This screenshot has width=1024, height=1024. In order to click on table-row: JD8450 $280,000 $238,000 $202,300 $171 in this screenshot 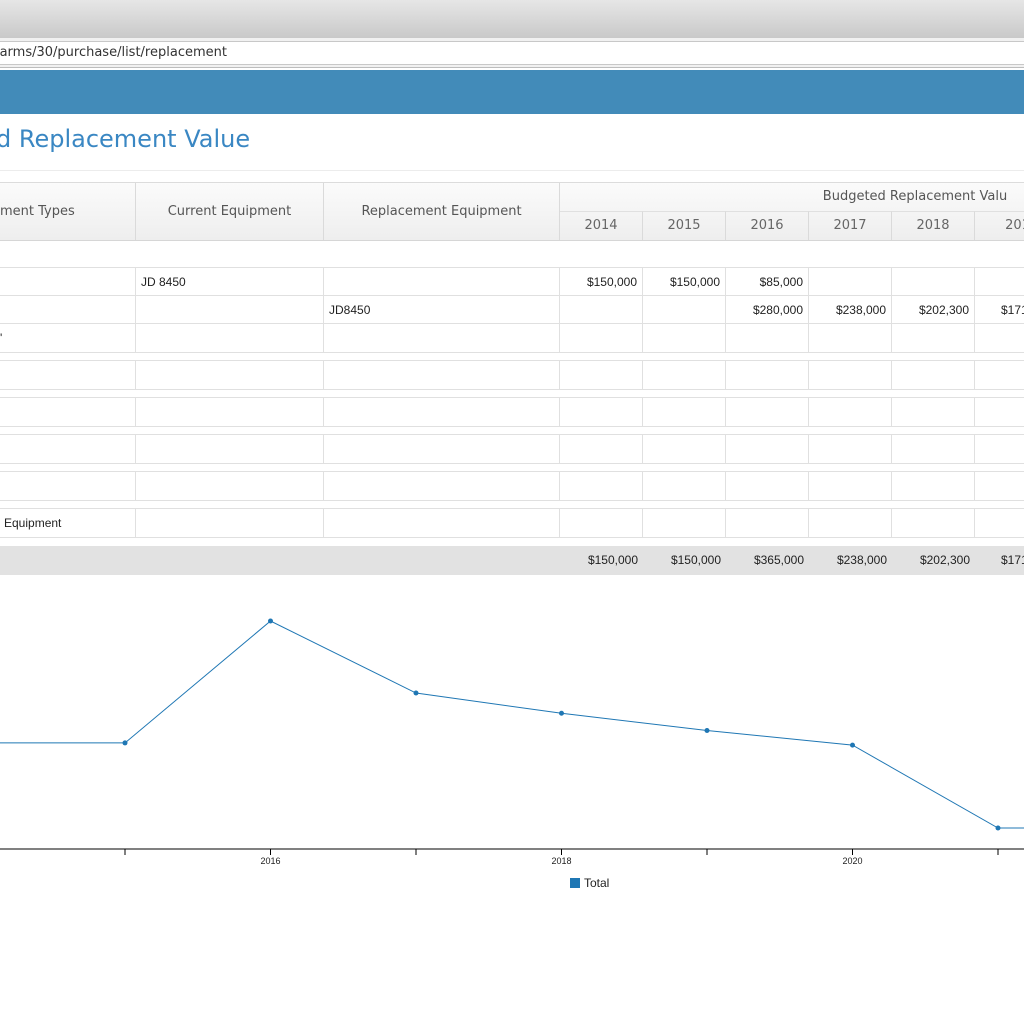, I will do `click(512, 310)`.